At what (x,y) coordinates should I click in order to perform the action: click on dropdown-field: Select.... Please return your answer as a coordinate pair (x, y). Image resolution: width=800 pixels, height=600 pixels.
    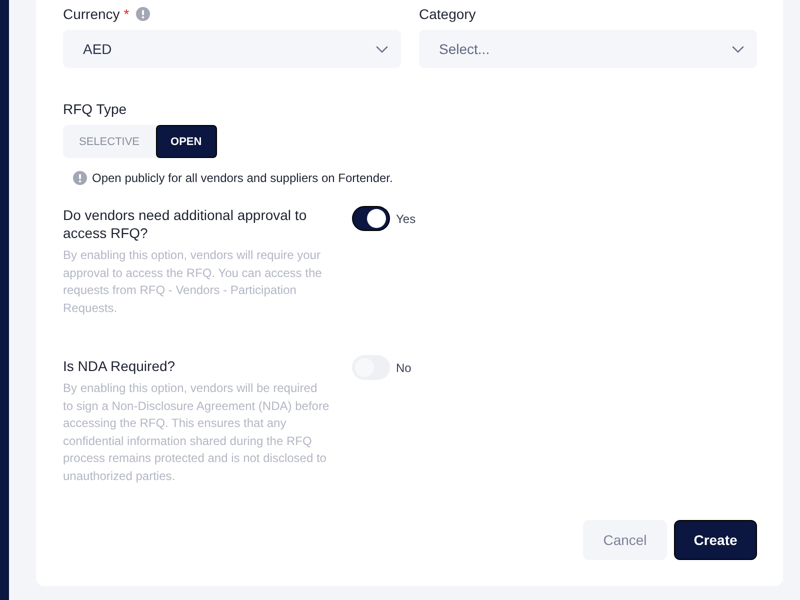
    Looking at the image, I should click on (588, 49).